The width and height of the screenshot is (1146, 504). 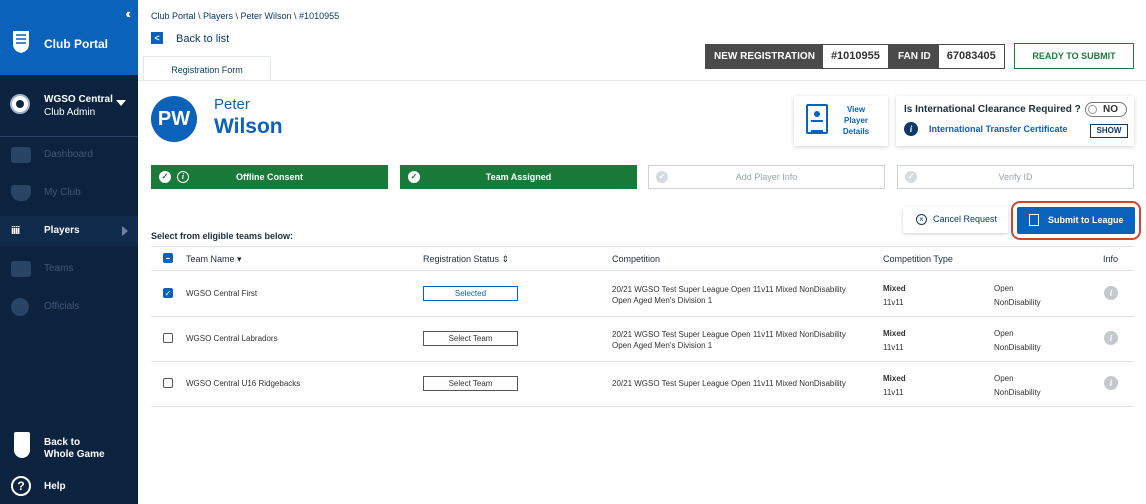 I want to click on toggle-knob, so click(x=1092, y=109).